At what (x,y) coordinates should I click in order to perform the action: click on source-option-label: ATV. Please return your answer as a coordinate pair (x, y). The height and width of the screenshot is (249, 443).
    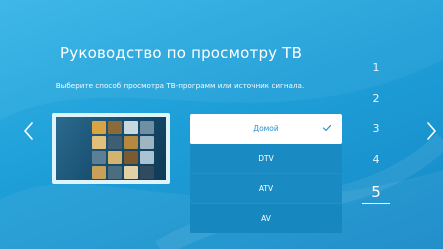
    Looking at the image, I should click on (266, 188).